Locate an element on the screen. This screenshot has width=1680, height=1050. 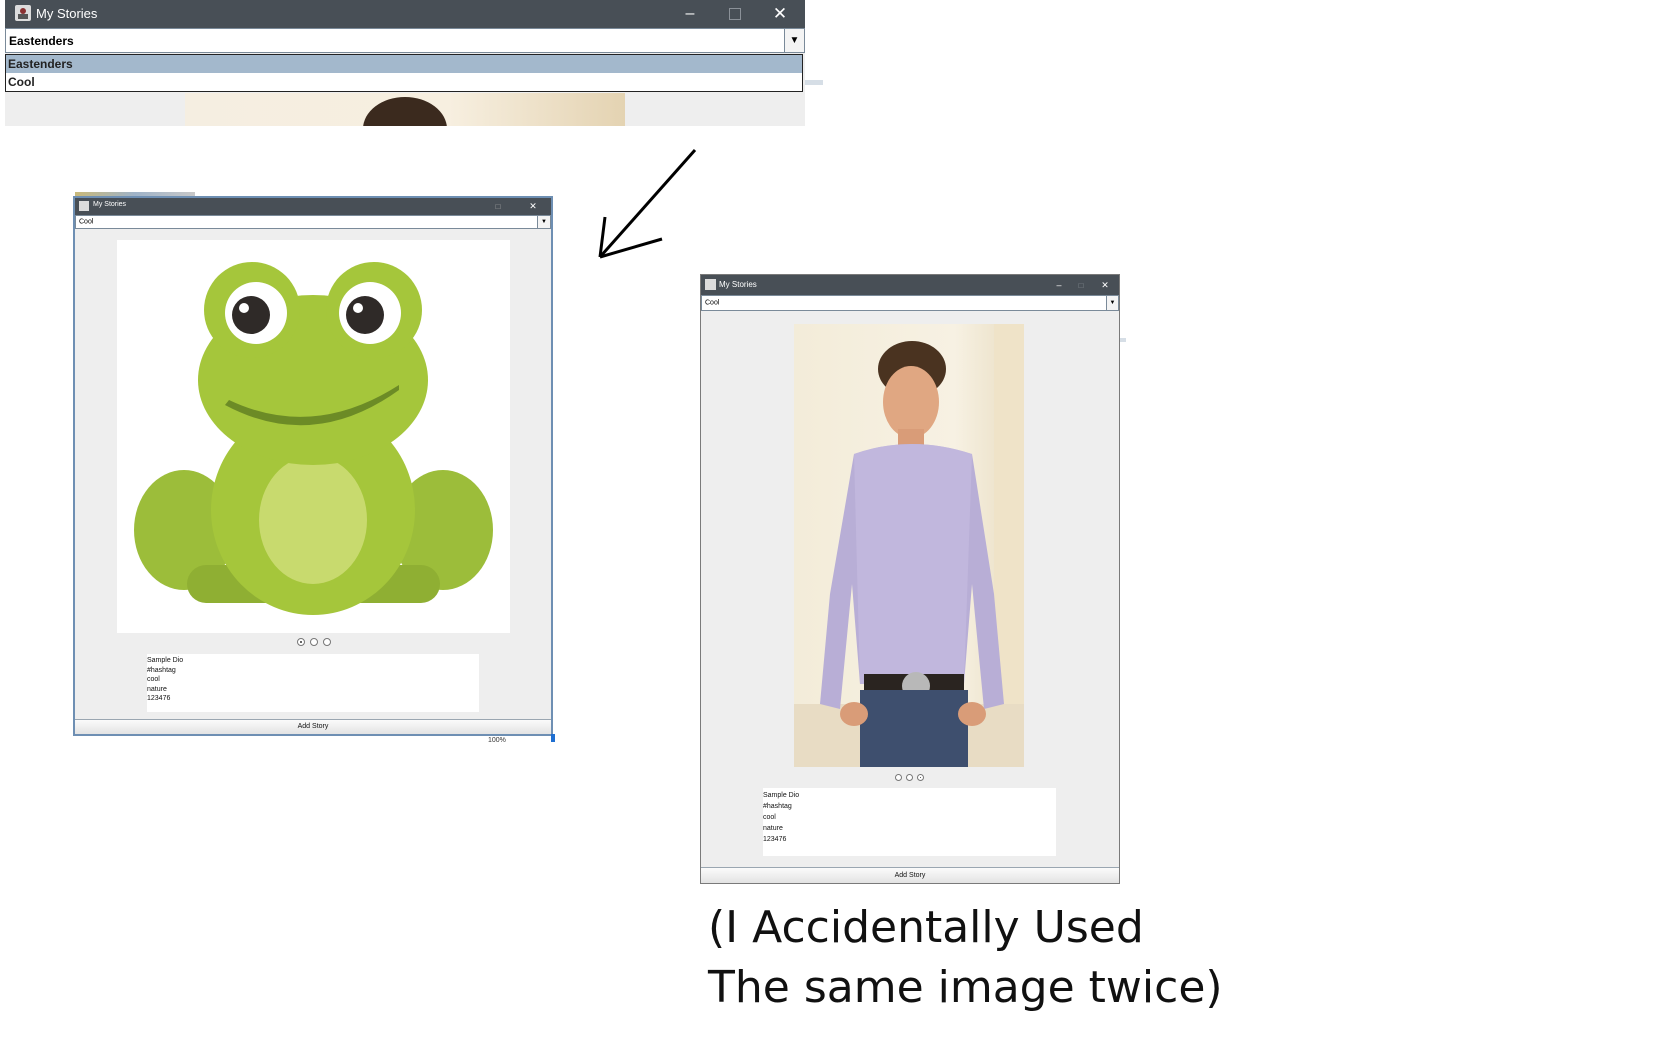
frog-window-titlebar: My Stories □ ✕ is located at coordinates (313, 206).